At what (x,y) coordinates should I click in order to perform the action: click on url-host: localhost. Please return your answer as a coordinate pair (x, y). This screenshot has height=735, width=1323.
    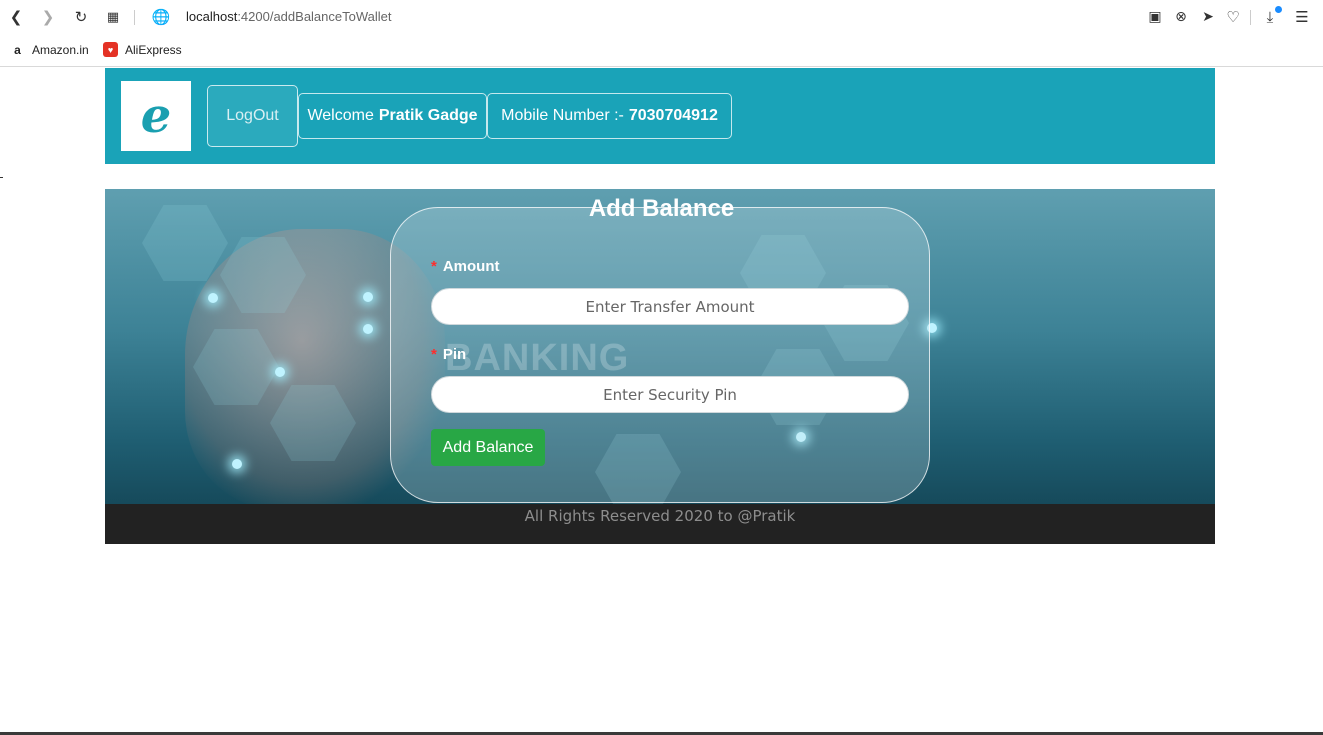
    Looking at the image, I should click on (212, 16).